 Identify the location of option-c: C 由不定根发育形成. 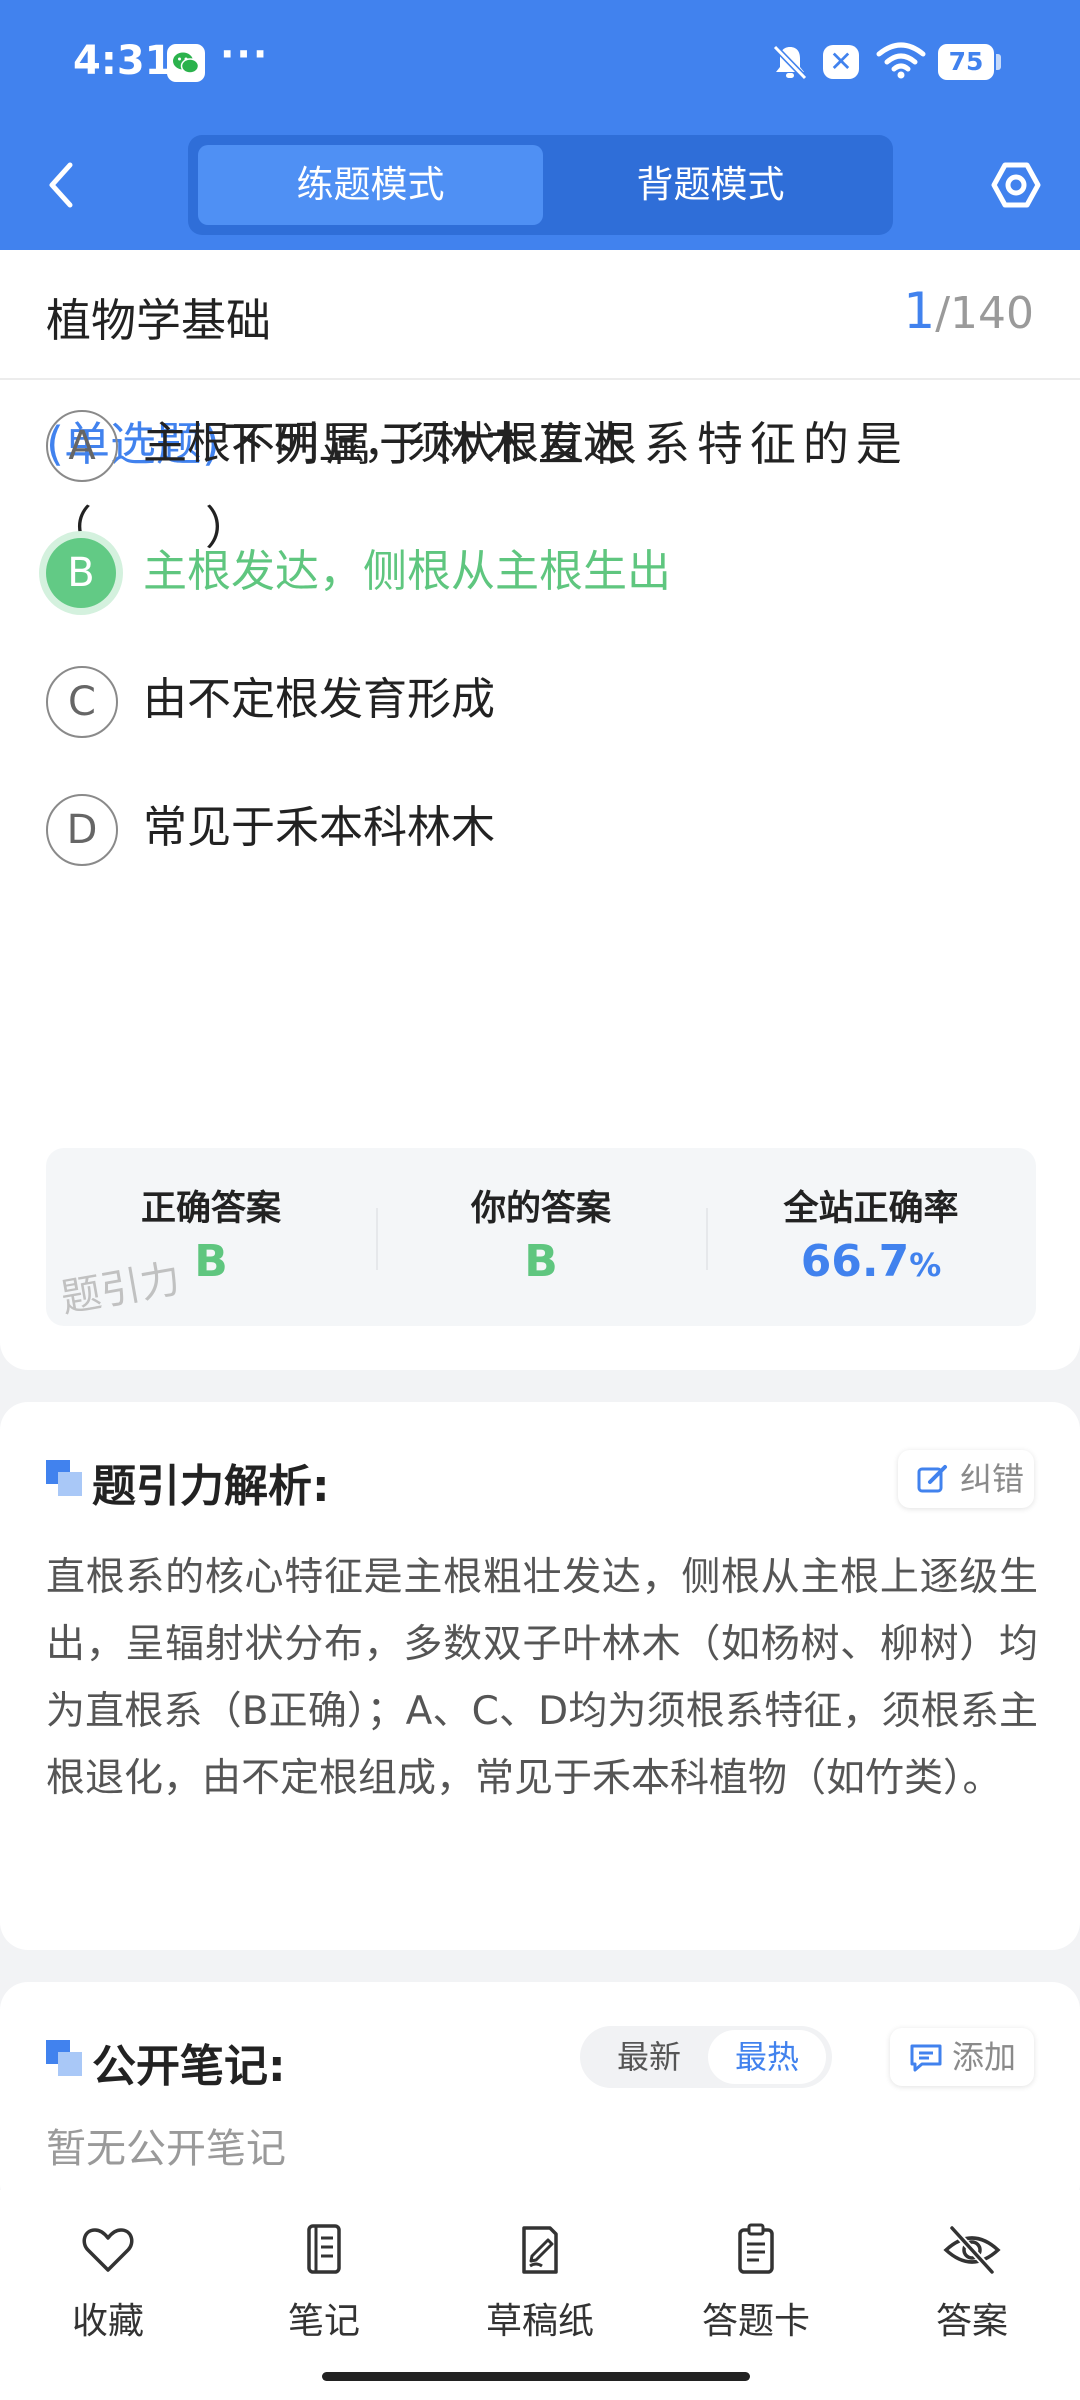
(541, 704).